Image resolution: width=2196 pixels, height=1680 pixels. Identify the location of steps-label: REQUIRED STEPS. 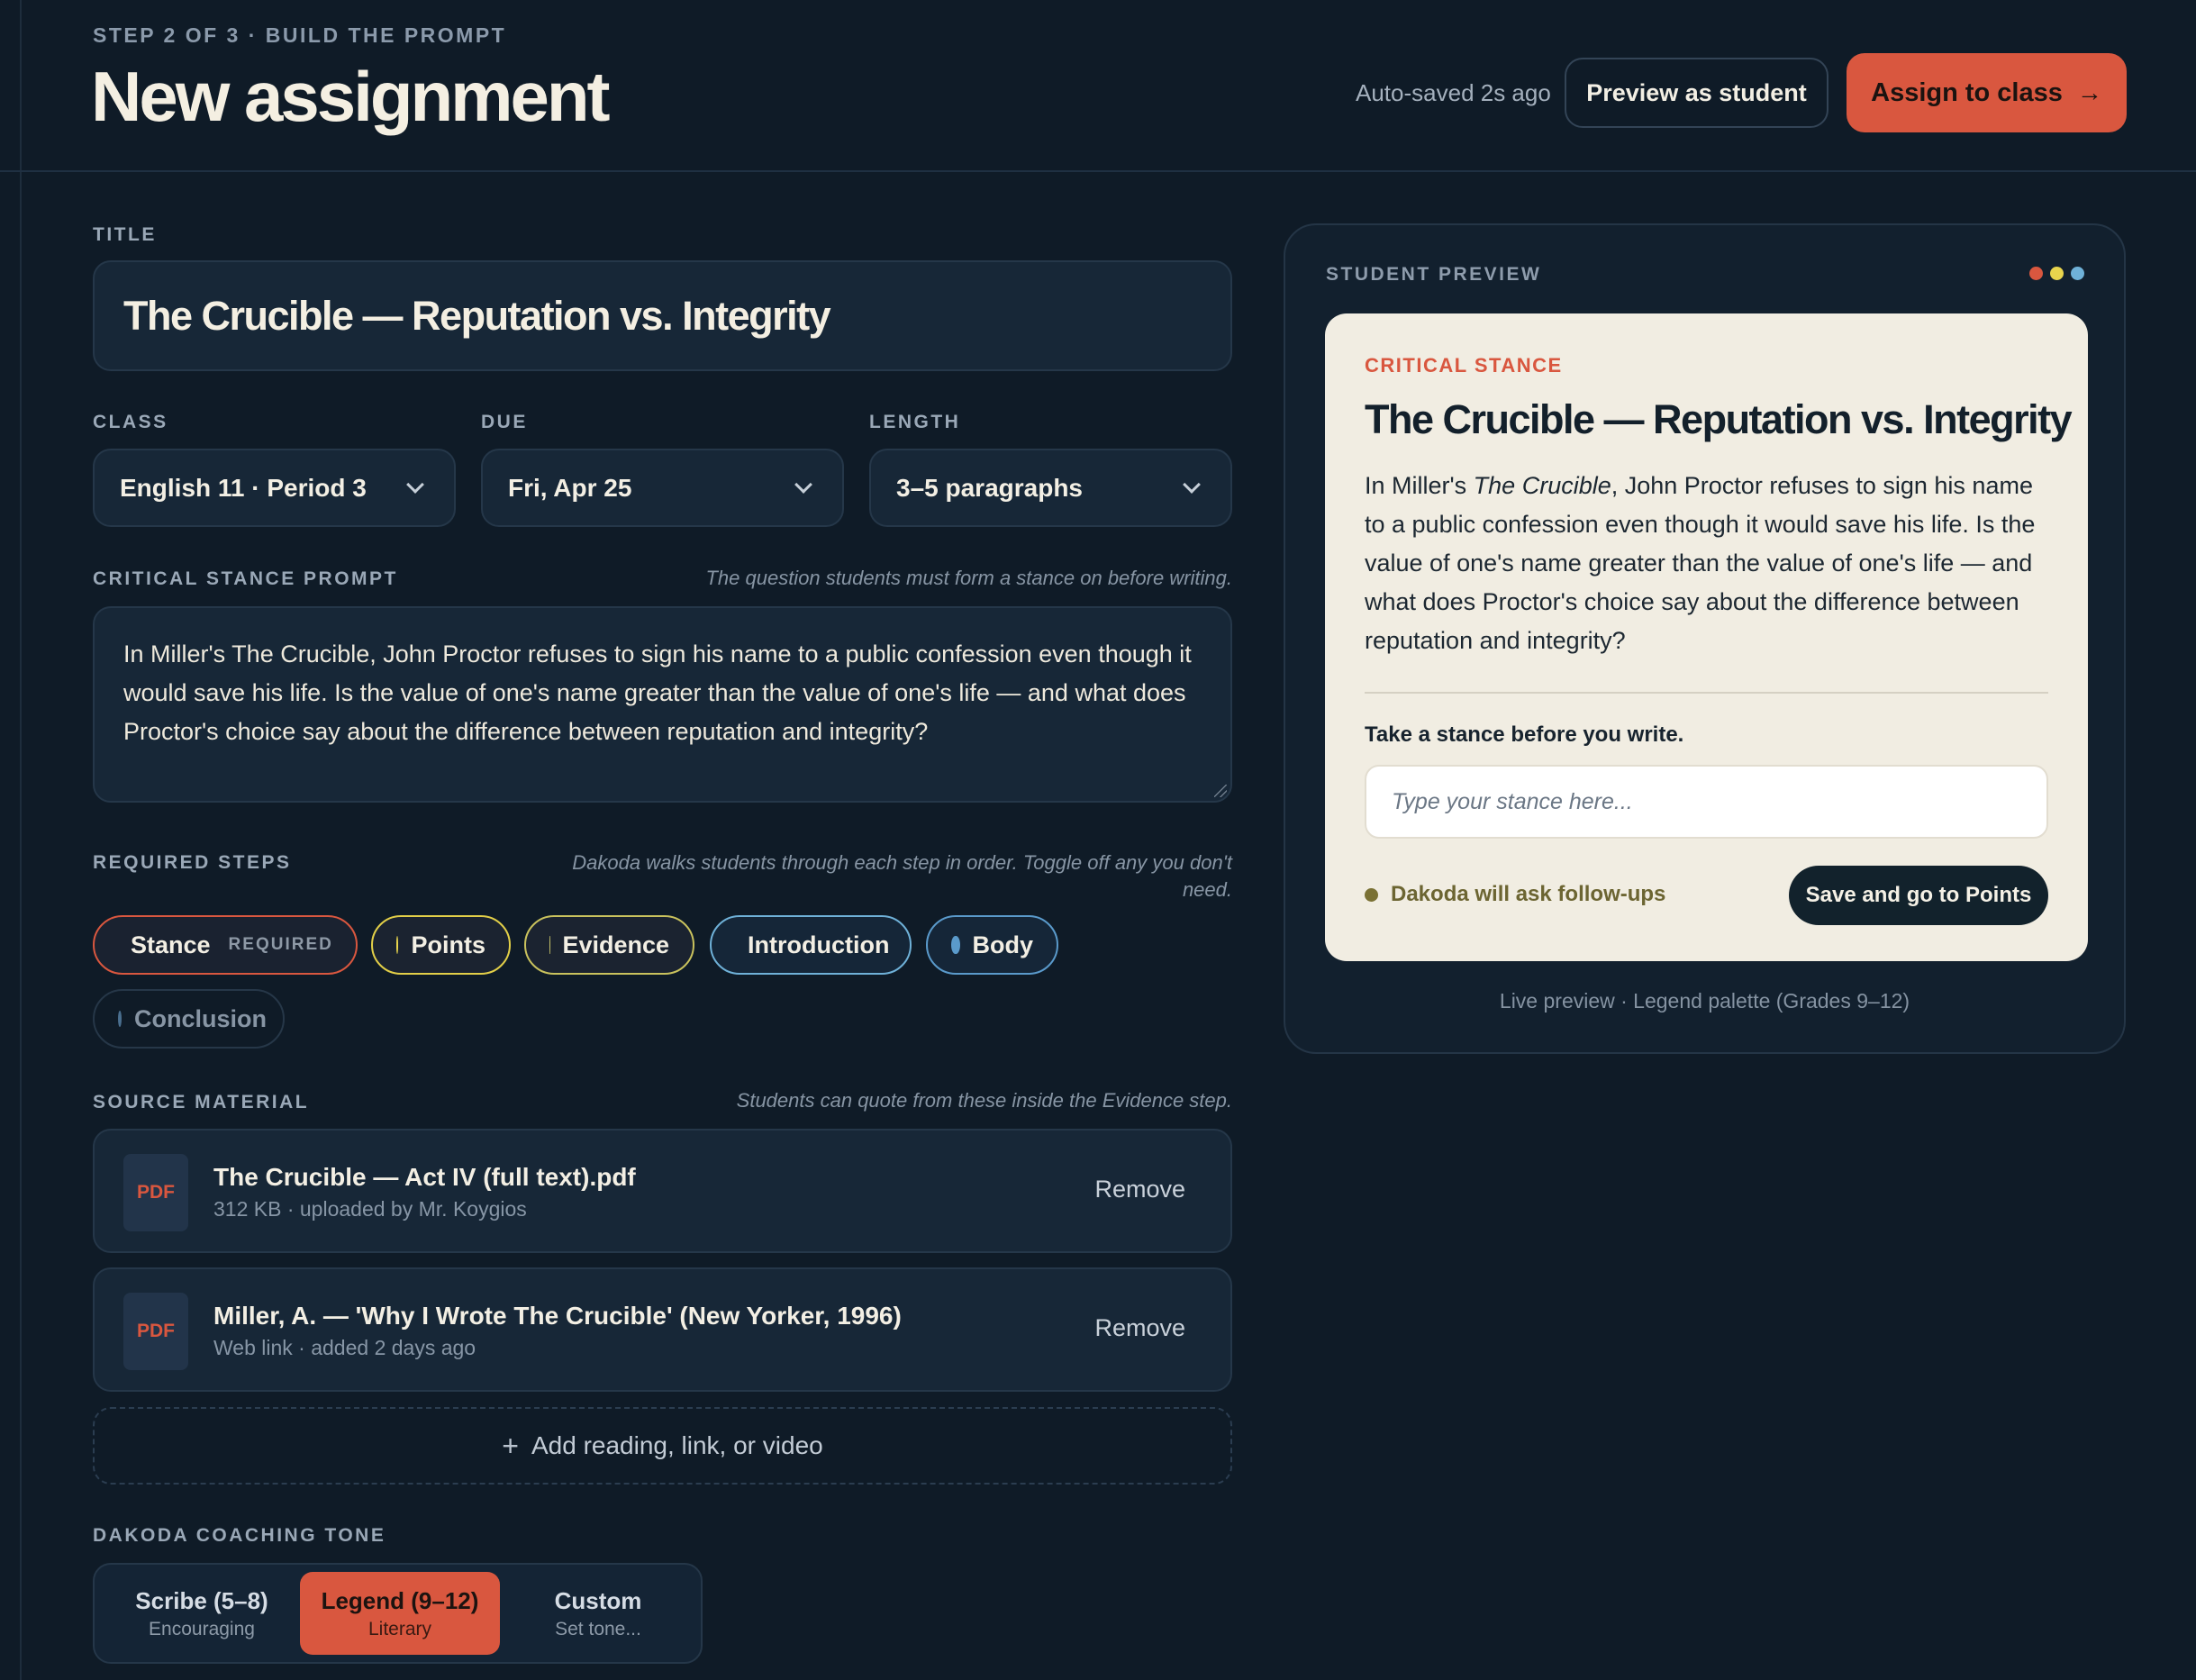
(192, 863).